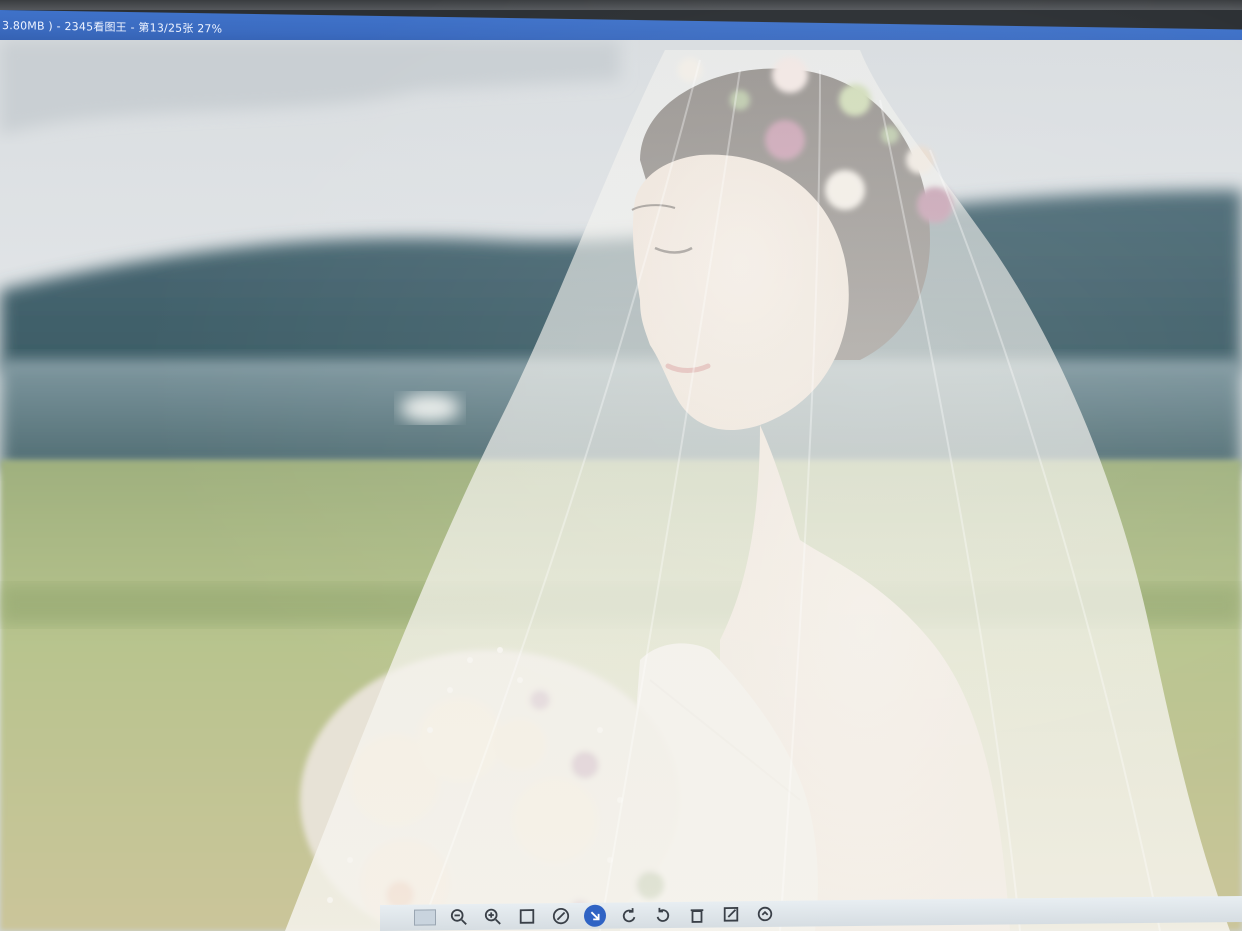 The width and height of the screenshot is (1242, 931). I want to click on zoom-in-icon, so click(493, 917).